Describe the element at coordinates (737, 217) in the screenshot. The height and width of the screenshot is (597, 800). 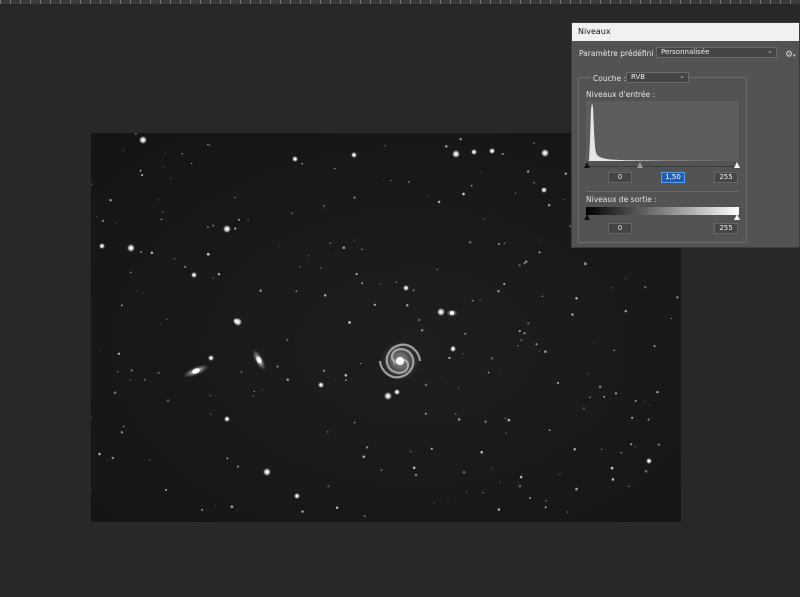
I see `output-white-slider` at that location.